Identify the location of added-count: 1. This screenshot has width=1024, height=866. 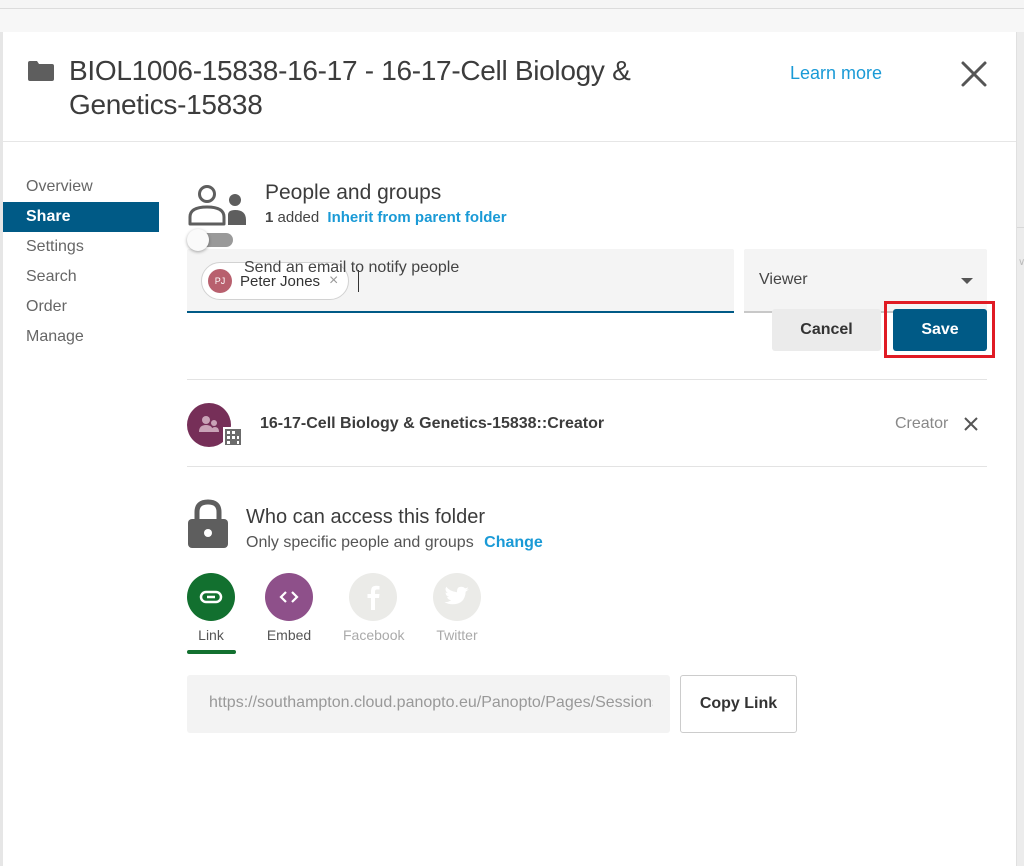
(269, 217).